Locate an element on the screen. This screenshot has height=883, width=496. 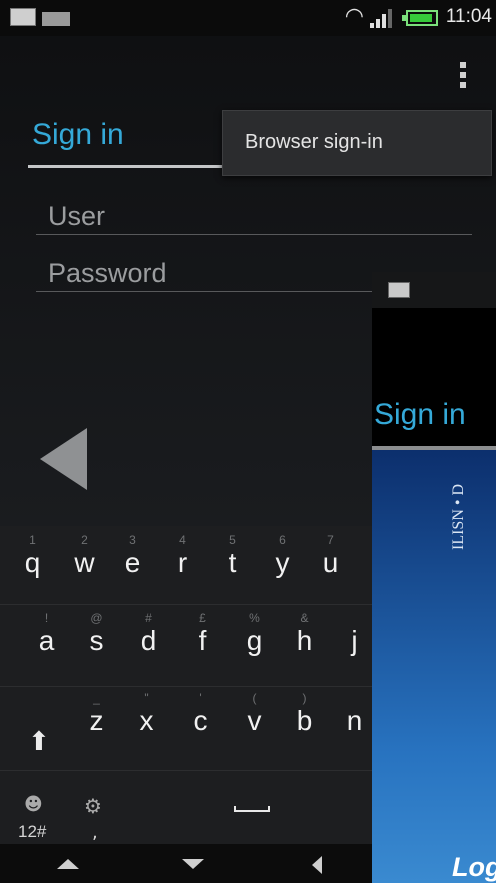
battery-icon is located at coordinates (420, 18).